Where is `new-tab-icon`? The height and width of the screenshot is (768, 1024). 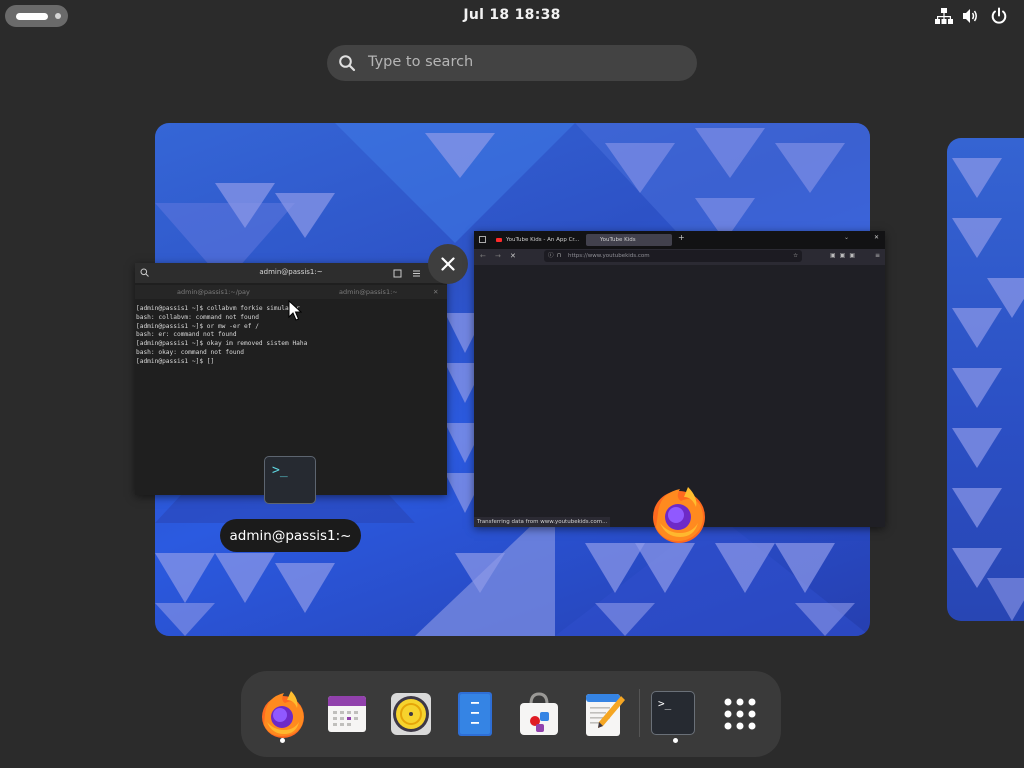 new-tab-icon is located at coordinates (397, 273).